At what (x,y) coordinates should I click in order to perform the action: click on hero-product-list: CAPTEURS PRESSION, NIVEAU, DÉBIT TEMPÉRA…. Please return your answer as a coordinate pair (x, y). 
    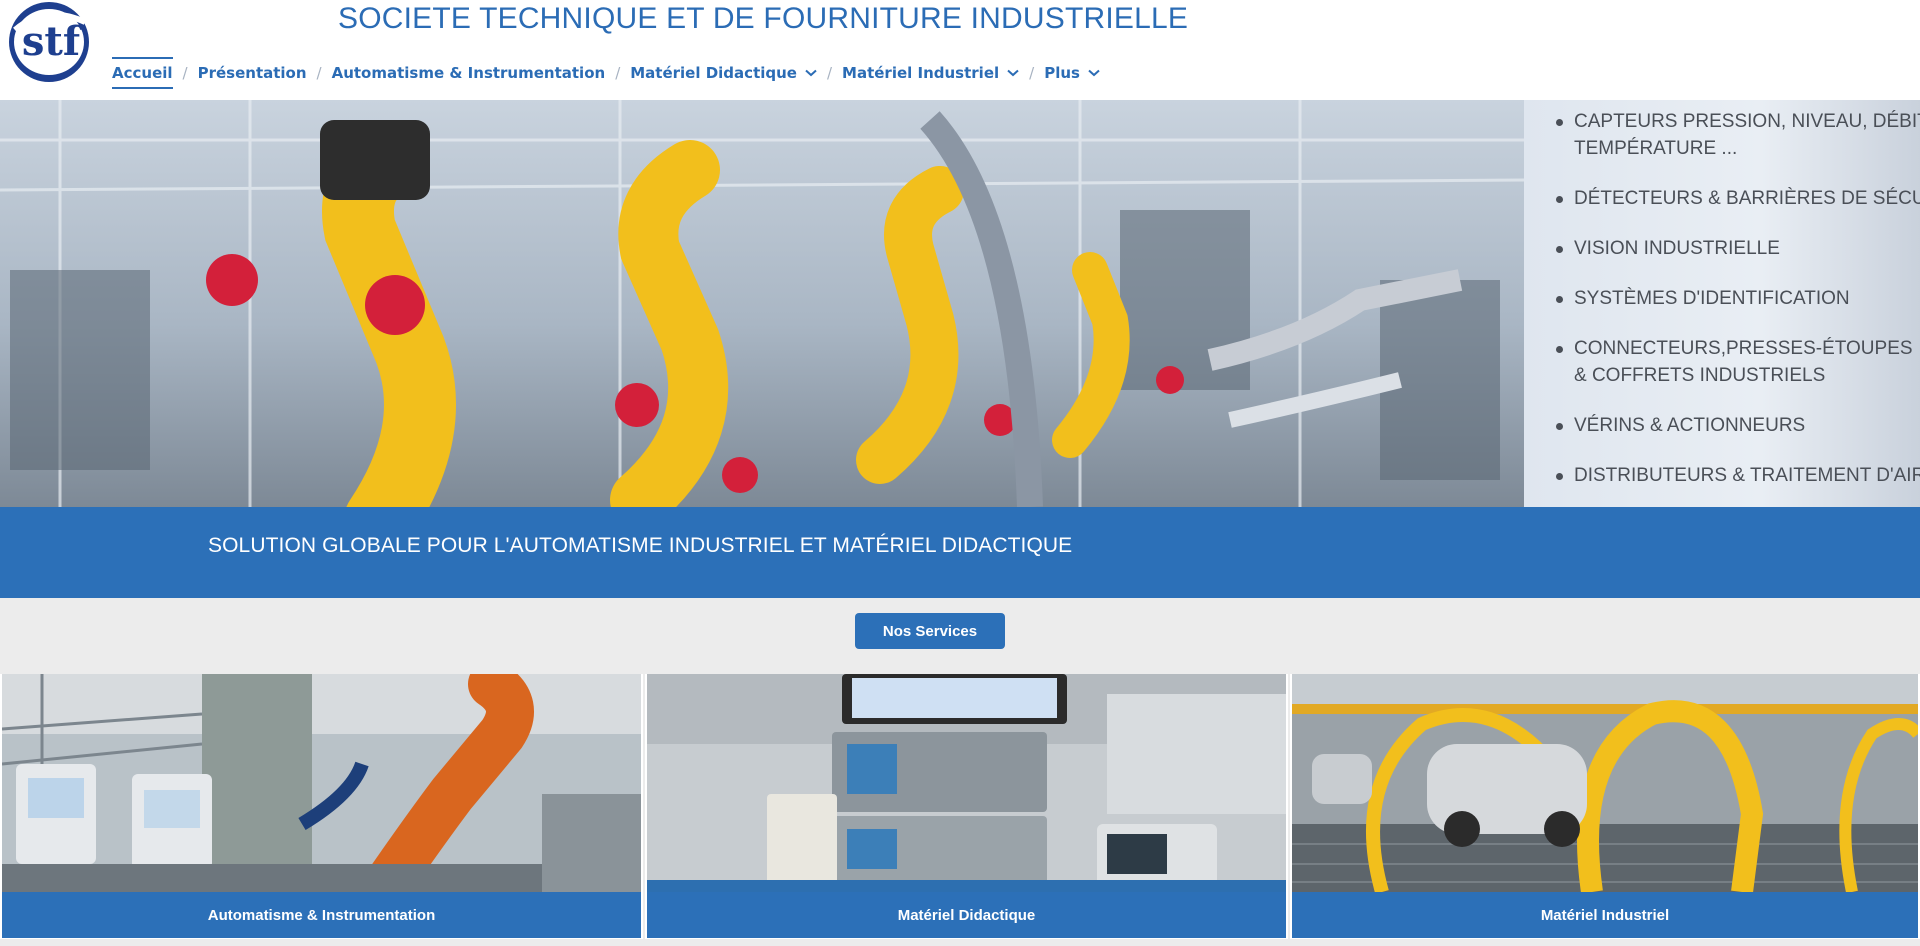
    Looking at the image, I should click on (1735, 298).